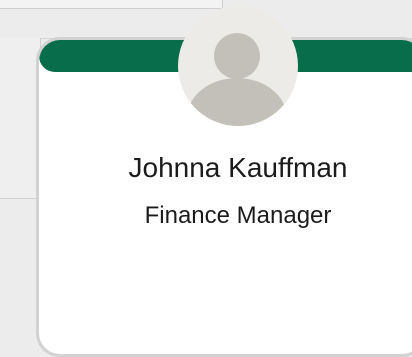 The height and width of the screenshot is (357, 412). What do you see at coordinates (238, 167) in the screenshot?
I see `profile-name: Johnna Kauffman` at bounding box center [238, 167].